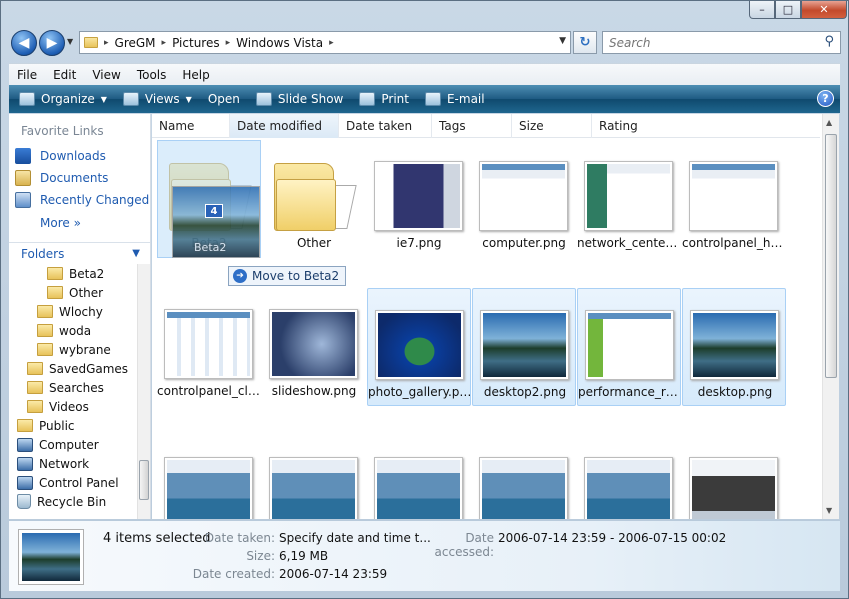 This screenshot has width=849, height=599. Describe the element at coordinates (829, 510) in the screenshot. I see `scroll-down-icon: ▼` at that location.